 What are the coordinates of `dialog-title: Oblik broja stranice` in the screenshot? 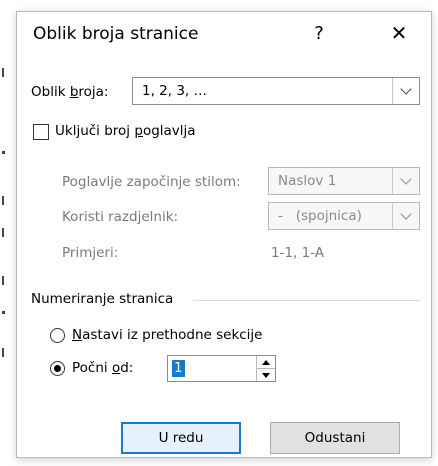 It's located at (116, 34).